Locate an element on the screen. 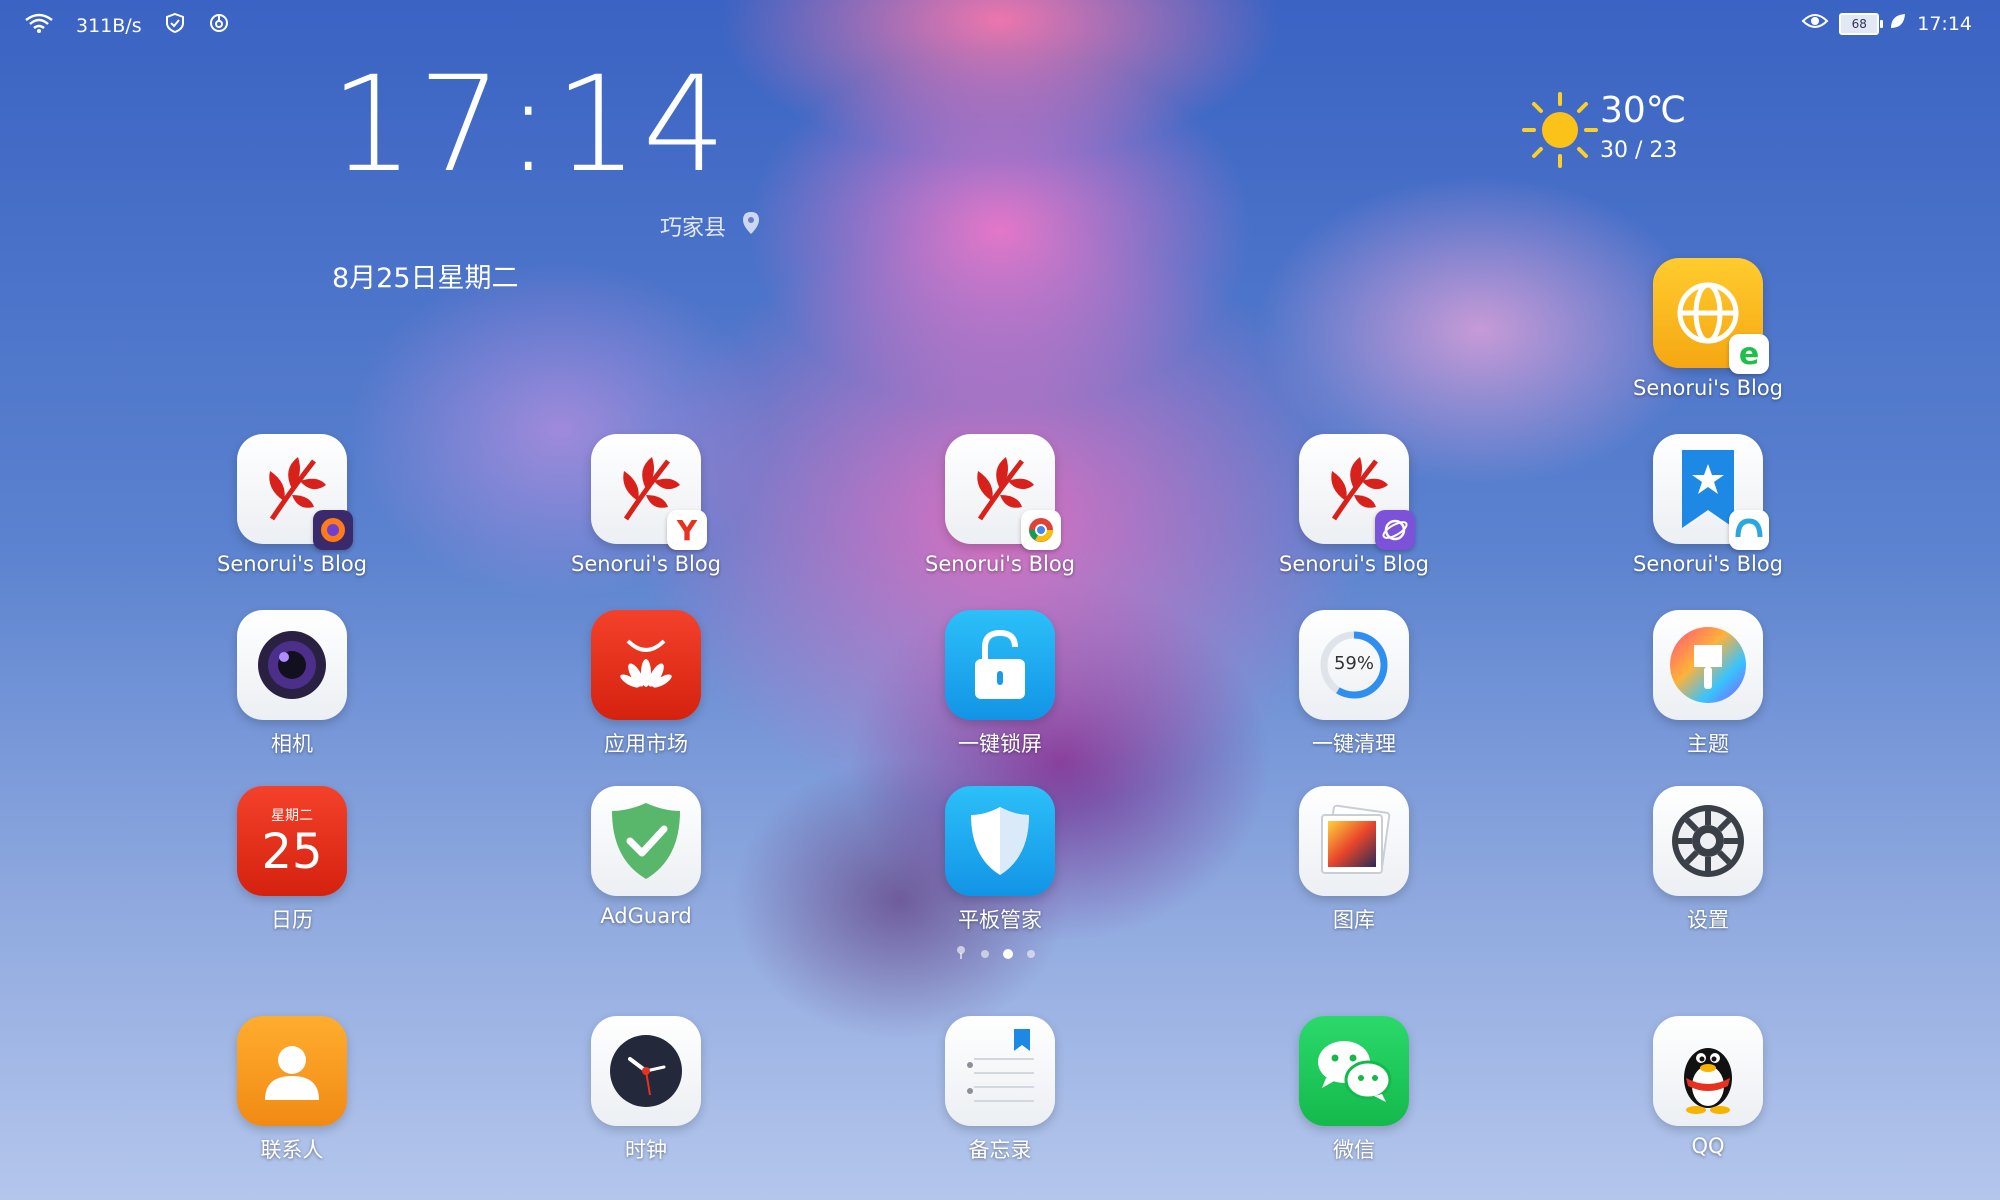  app-blog-bookmark: Senorui's Blog is located at coordinates (1708, 519).